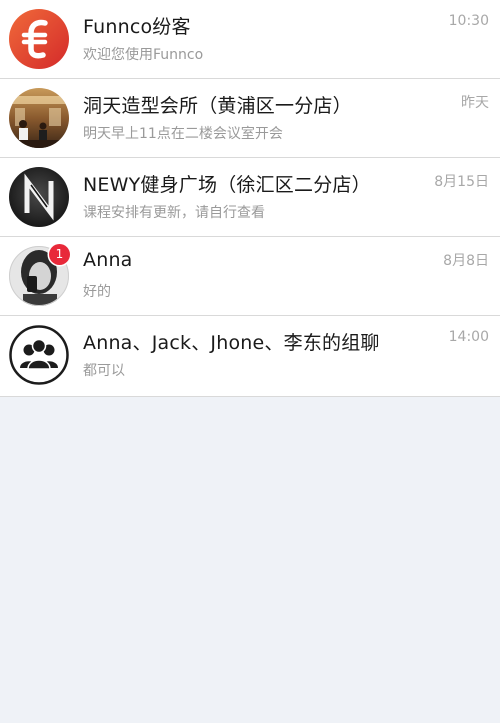  I want to click on conversation-preview: 欢迎您使用Funnco, so click(143, 55).